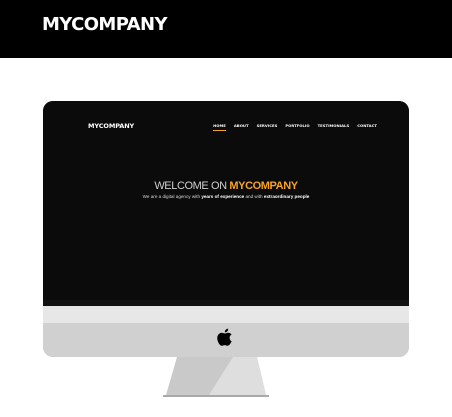 This screenshot has height=417, width=452. I want to click on hero-sub-text-2: and with, so click(254, 196).